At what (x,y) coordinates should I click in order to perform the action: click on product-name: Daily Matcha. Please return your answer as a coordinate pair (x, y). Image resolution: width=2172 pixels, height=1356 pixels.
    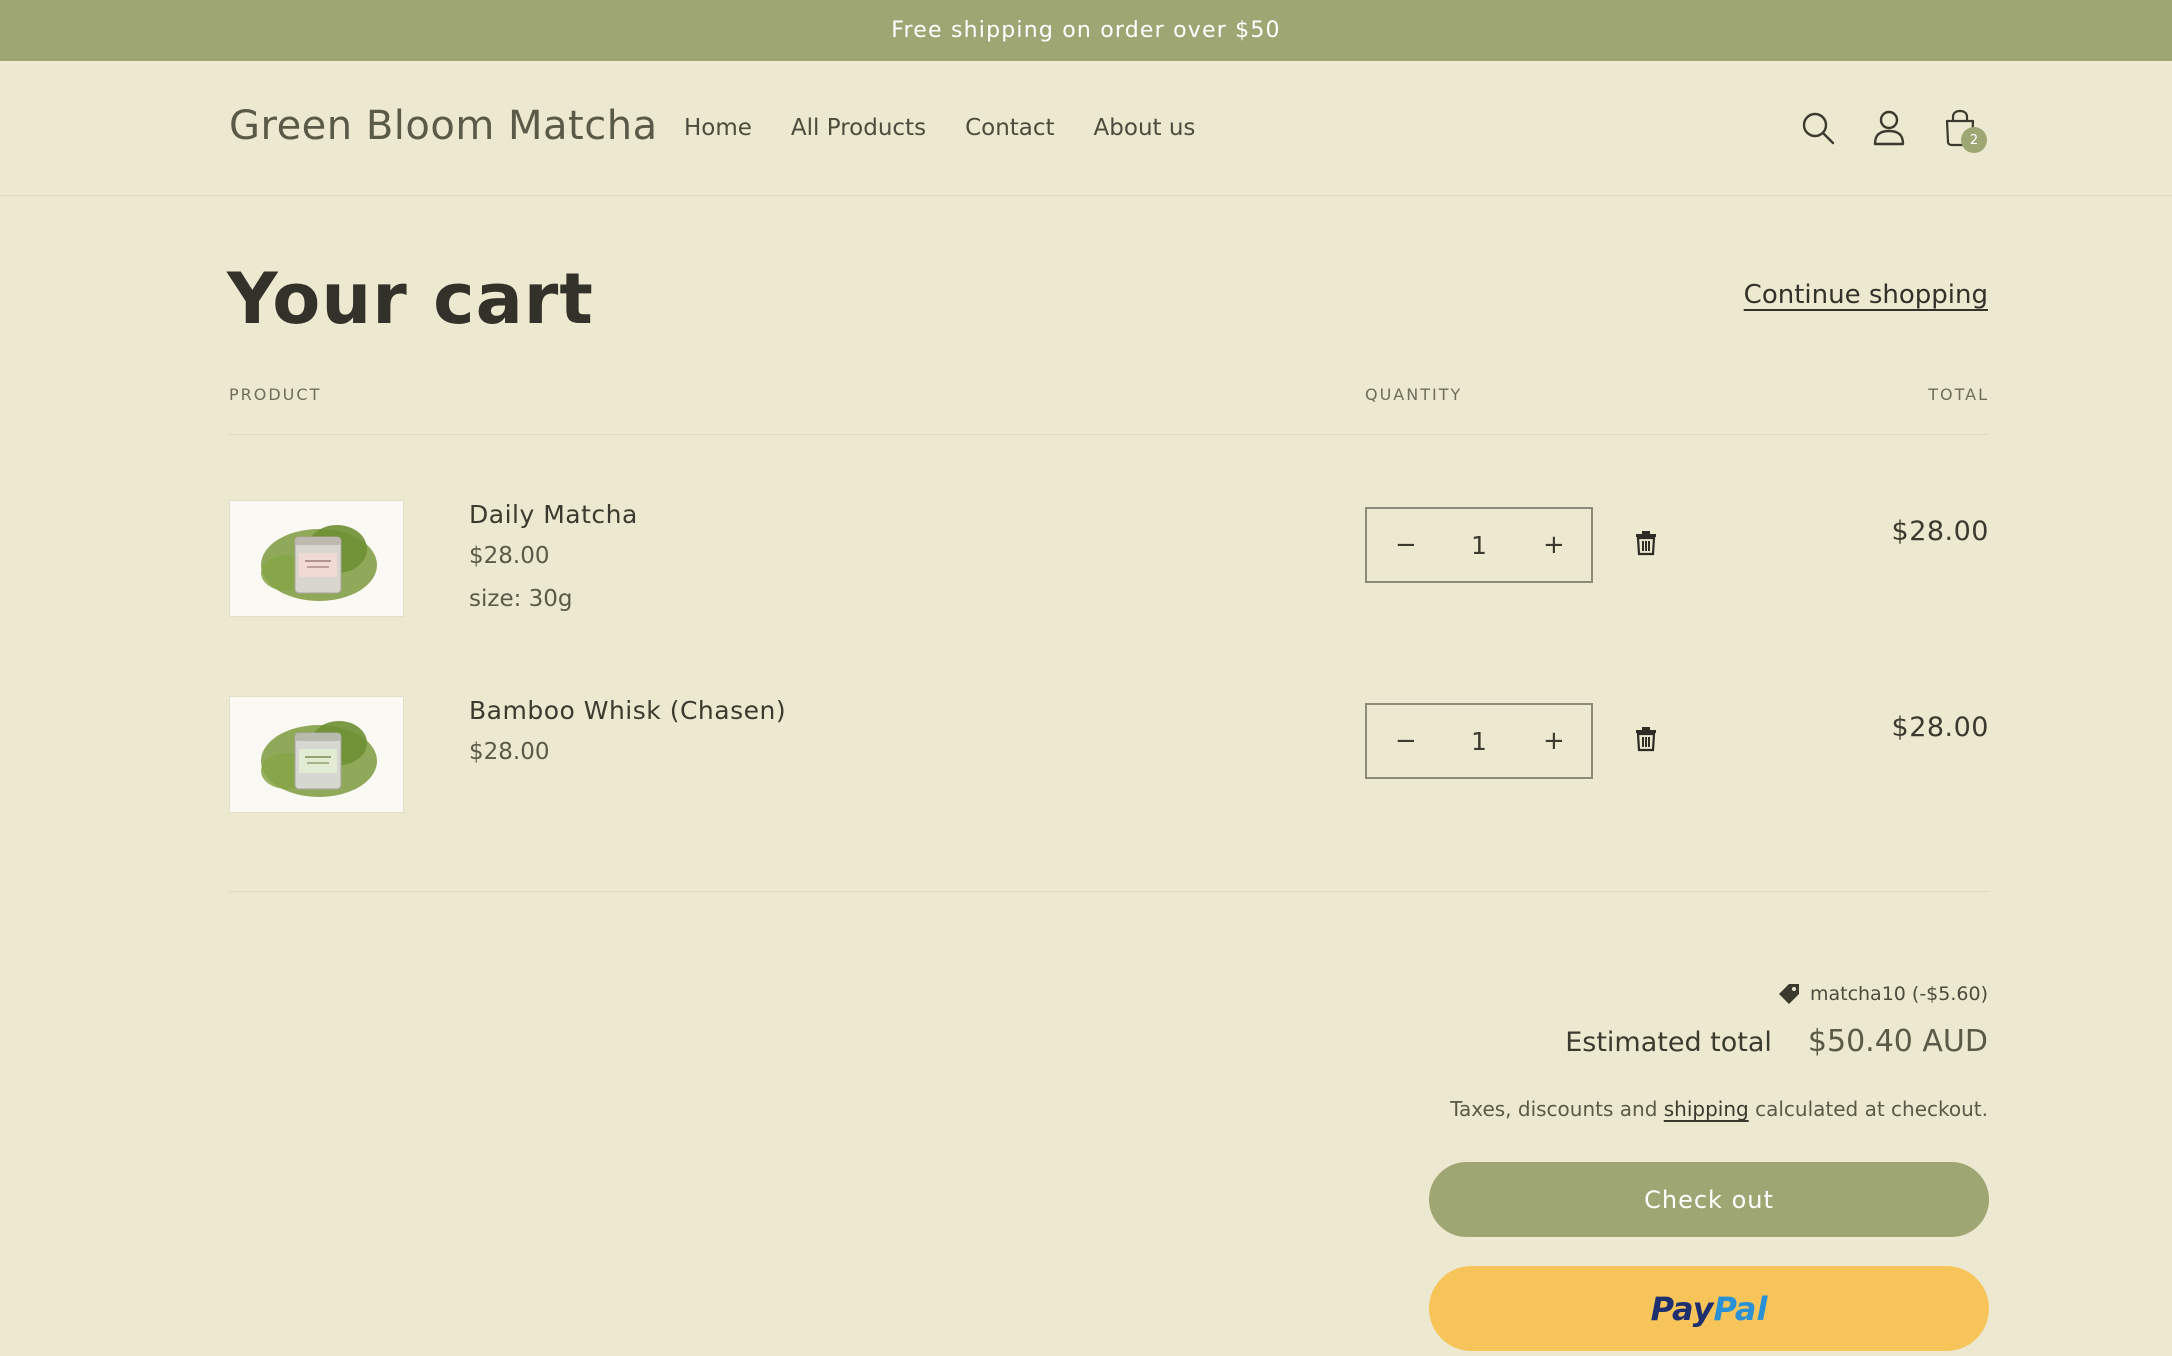
    Looking at the image, I should click on (553, 514).